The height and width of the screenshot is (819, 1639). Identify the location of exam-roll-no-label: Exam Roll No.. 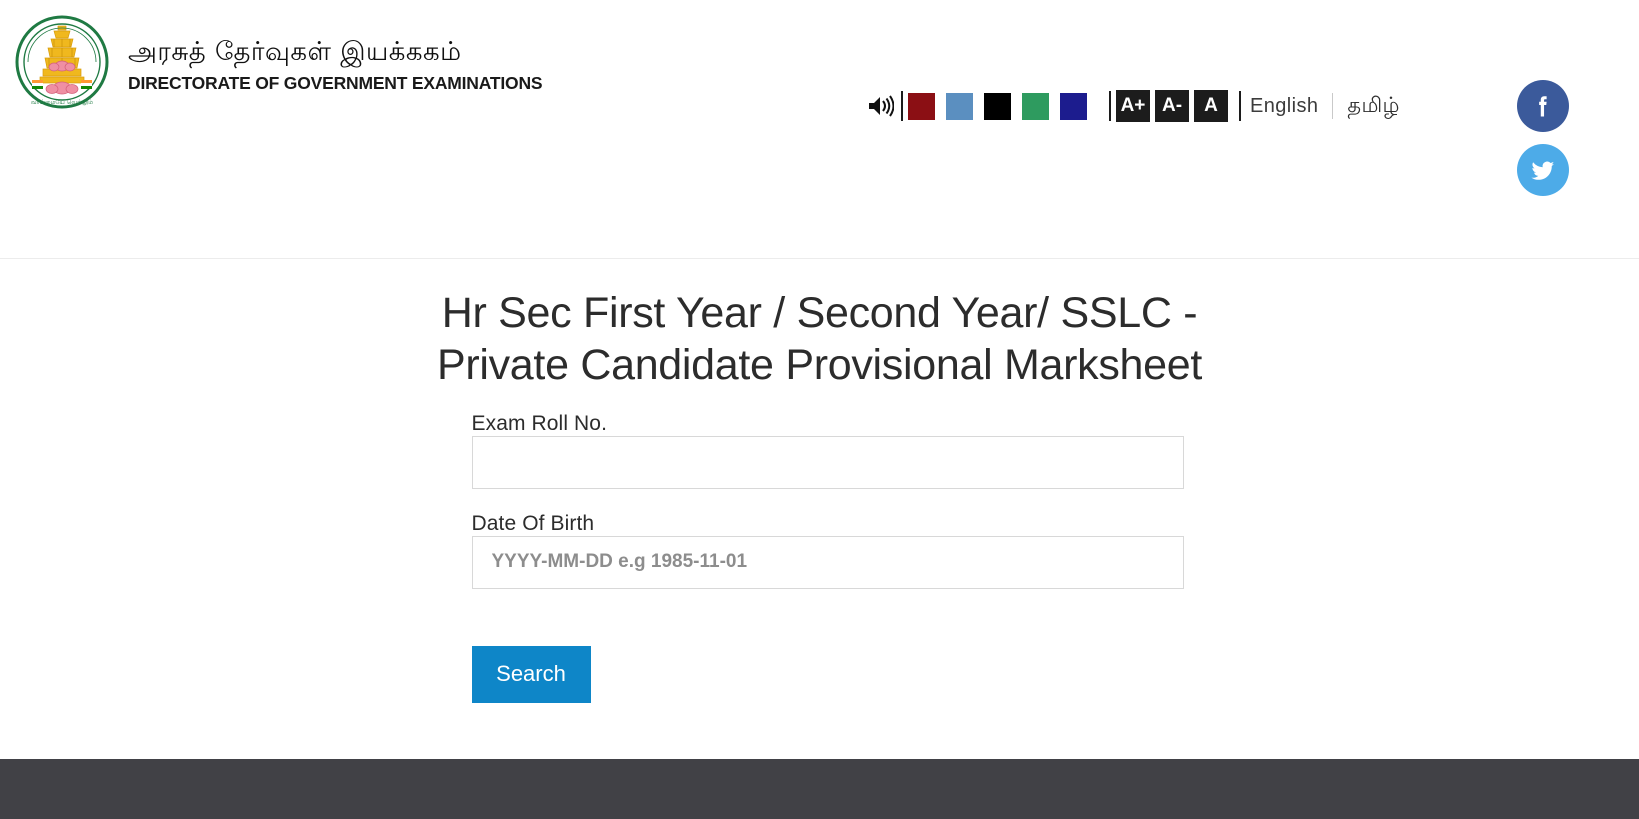
(539, 423).